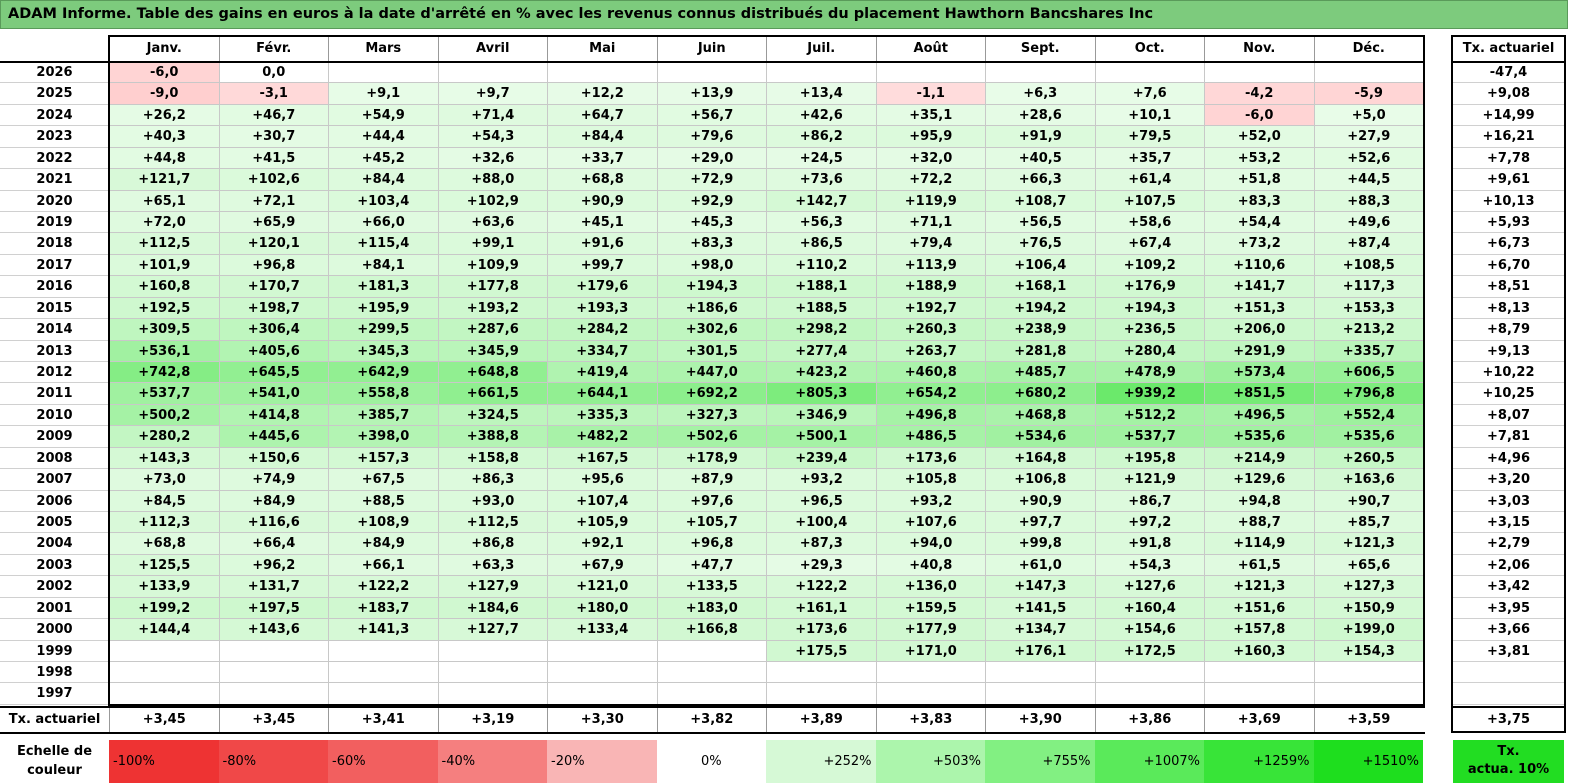 The image size is (1571, 783). Describe the element at coordinates (1508, 652) in the screenshot. I see `annual-cell: +3,81` at that location.